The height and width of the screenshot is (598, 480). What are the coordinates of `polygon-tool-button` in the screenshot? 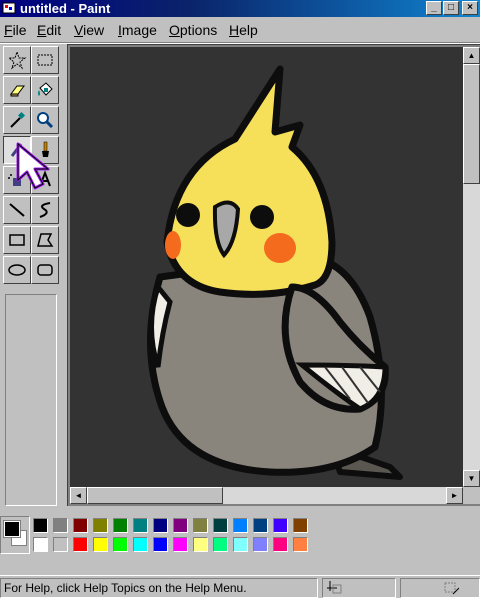 It's located at (45, 240).